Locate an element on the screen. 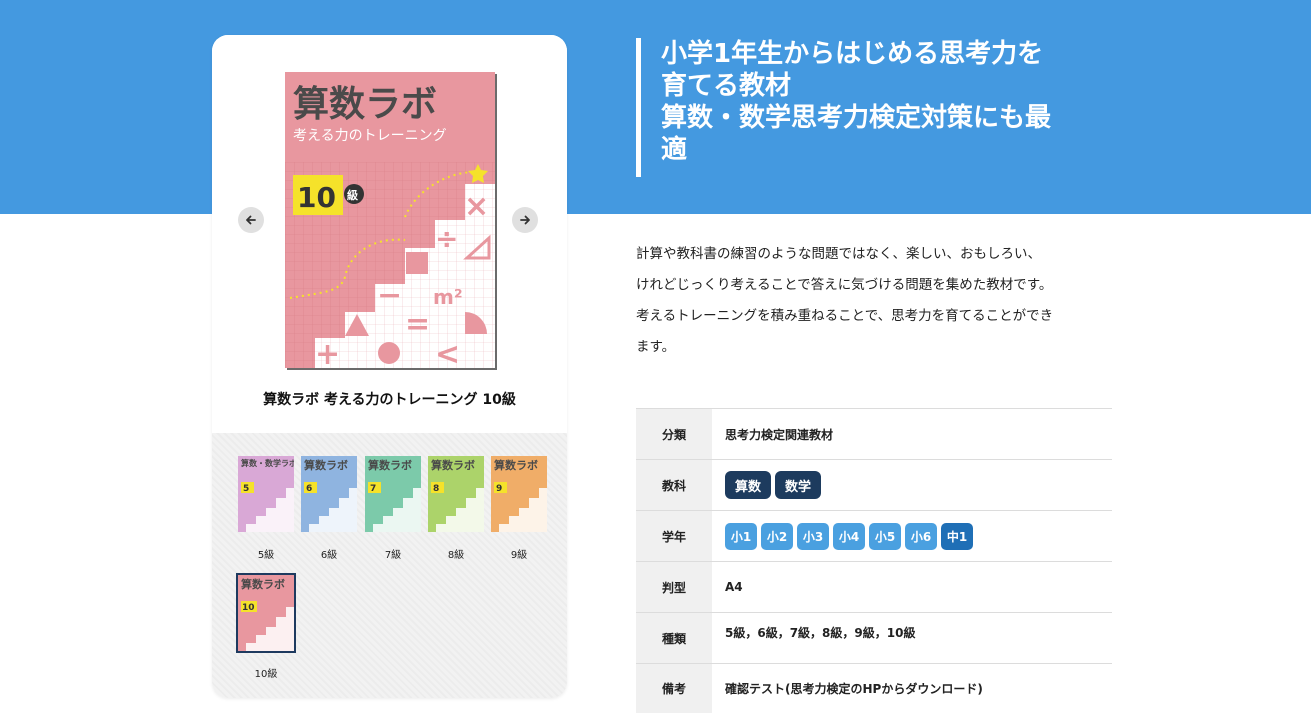 The height and width of the screenshot is (713, 1311). description-line: ます。 is located at coordinates (656, 347).